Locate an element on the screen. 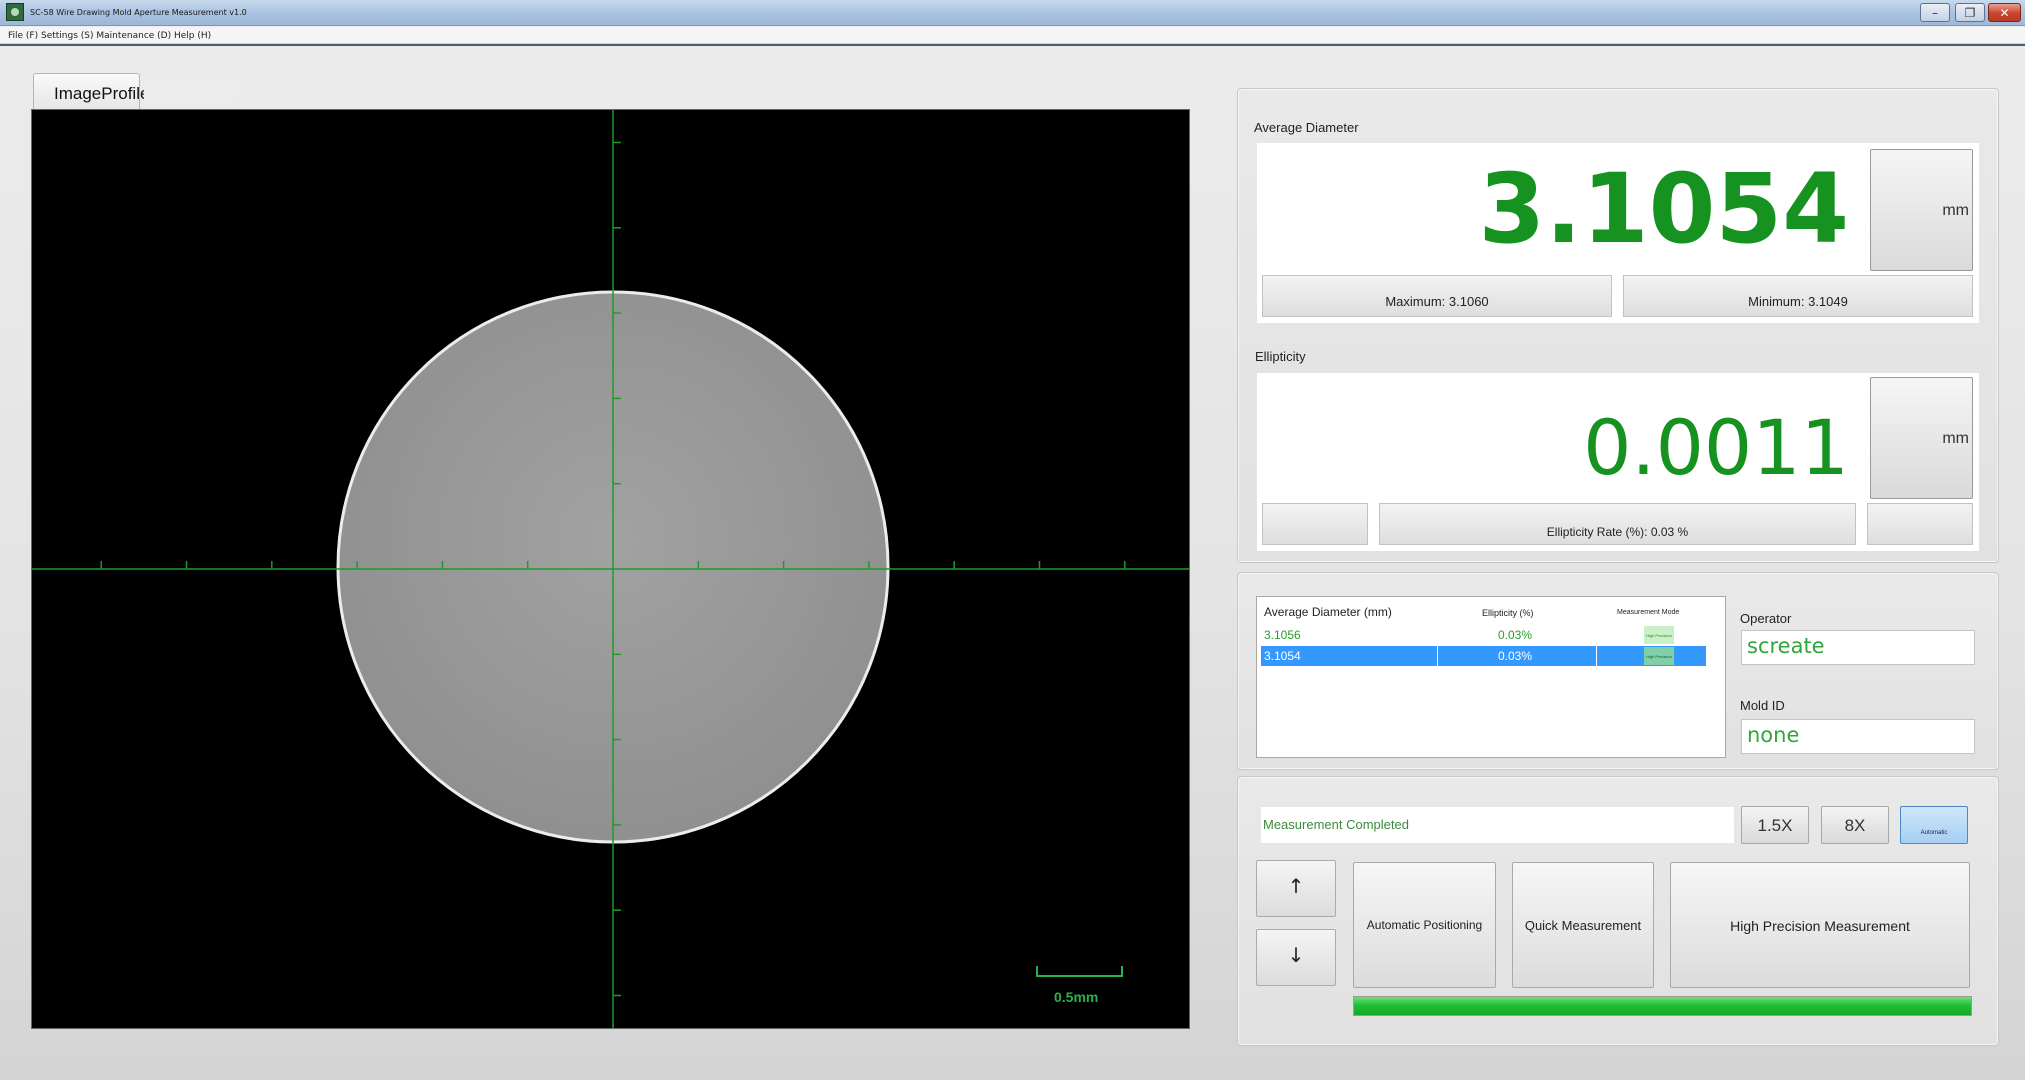 Image resolution: width=2025 pixels, height=1080 pixels. column-header-mode: Measurement Mode is located at coordinates (1648, 612).